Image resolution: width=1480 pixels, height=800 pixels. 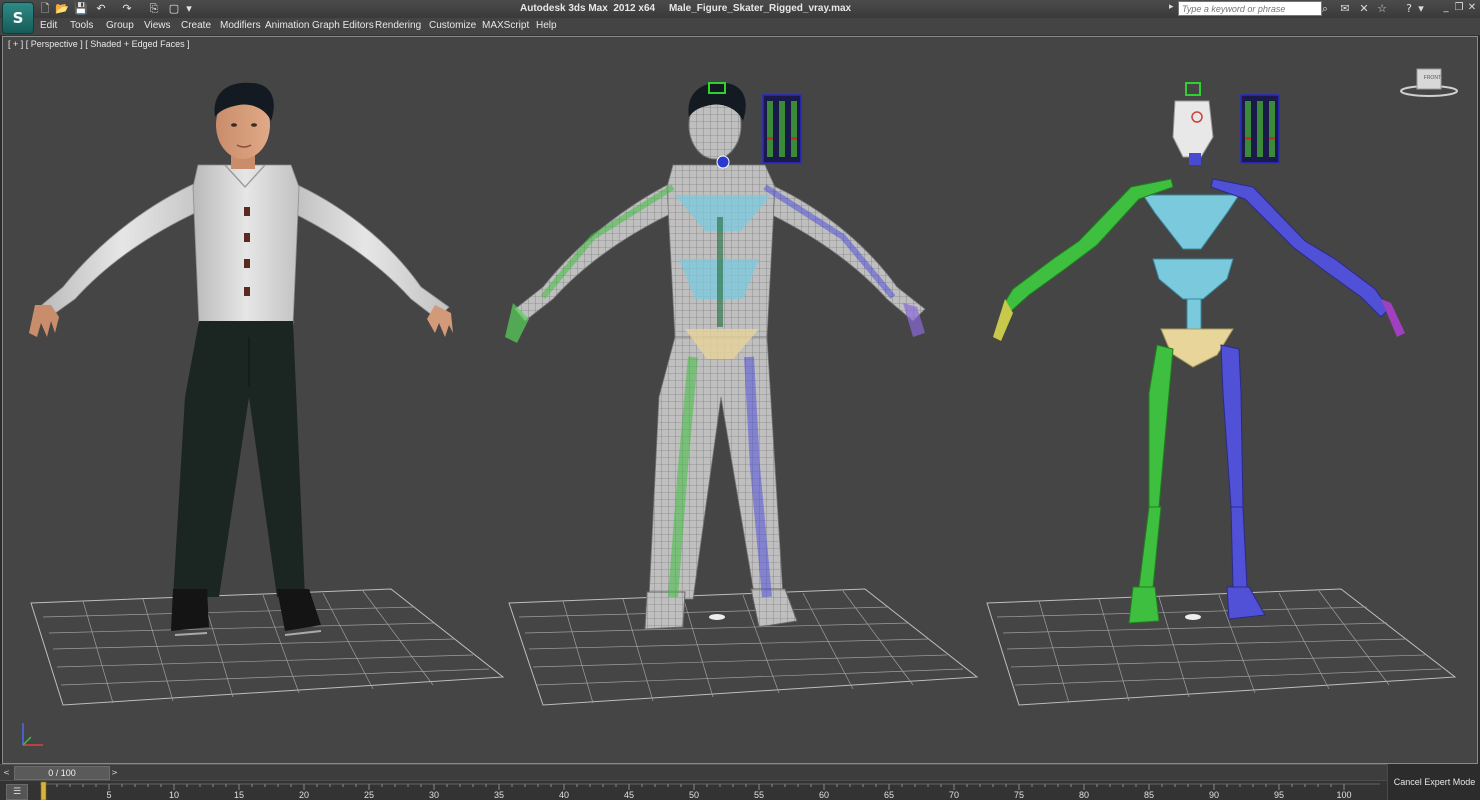 I want to click on time-cursor, so click(x=43, y=790).